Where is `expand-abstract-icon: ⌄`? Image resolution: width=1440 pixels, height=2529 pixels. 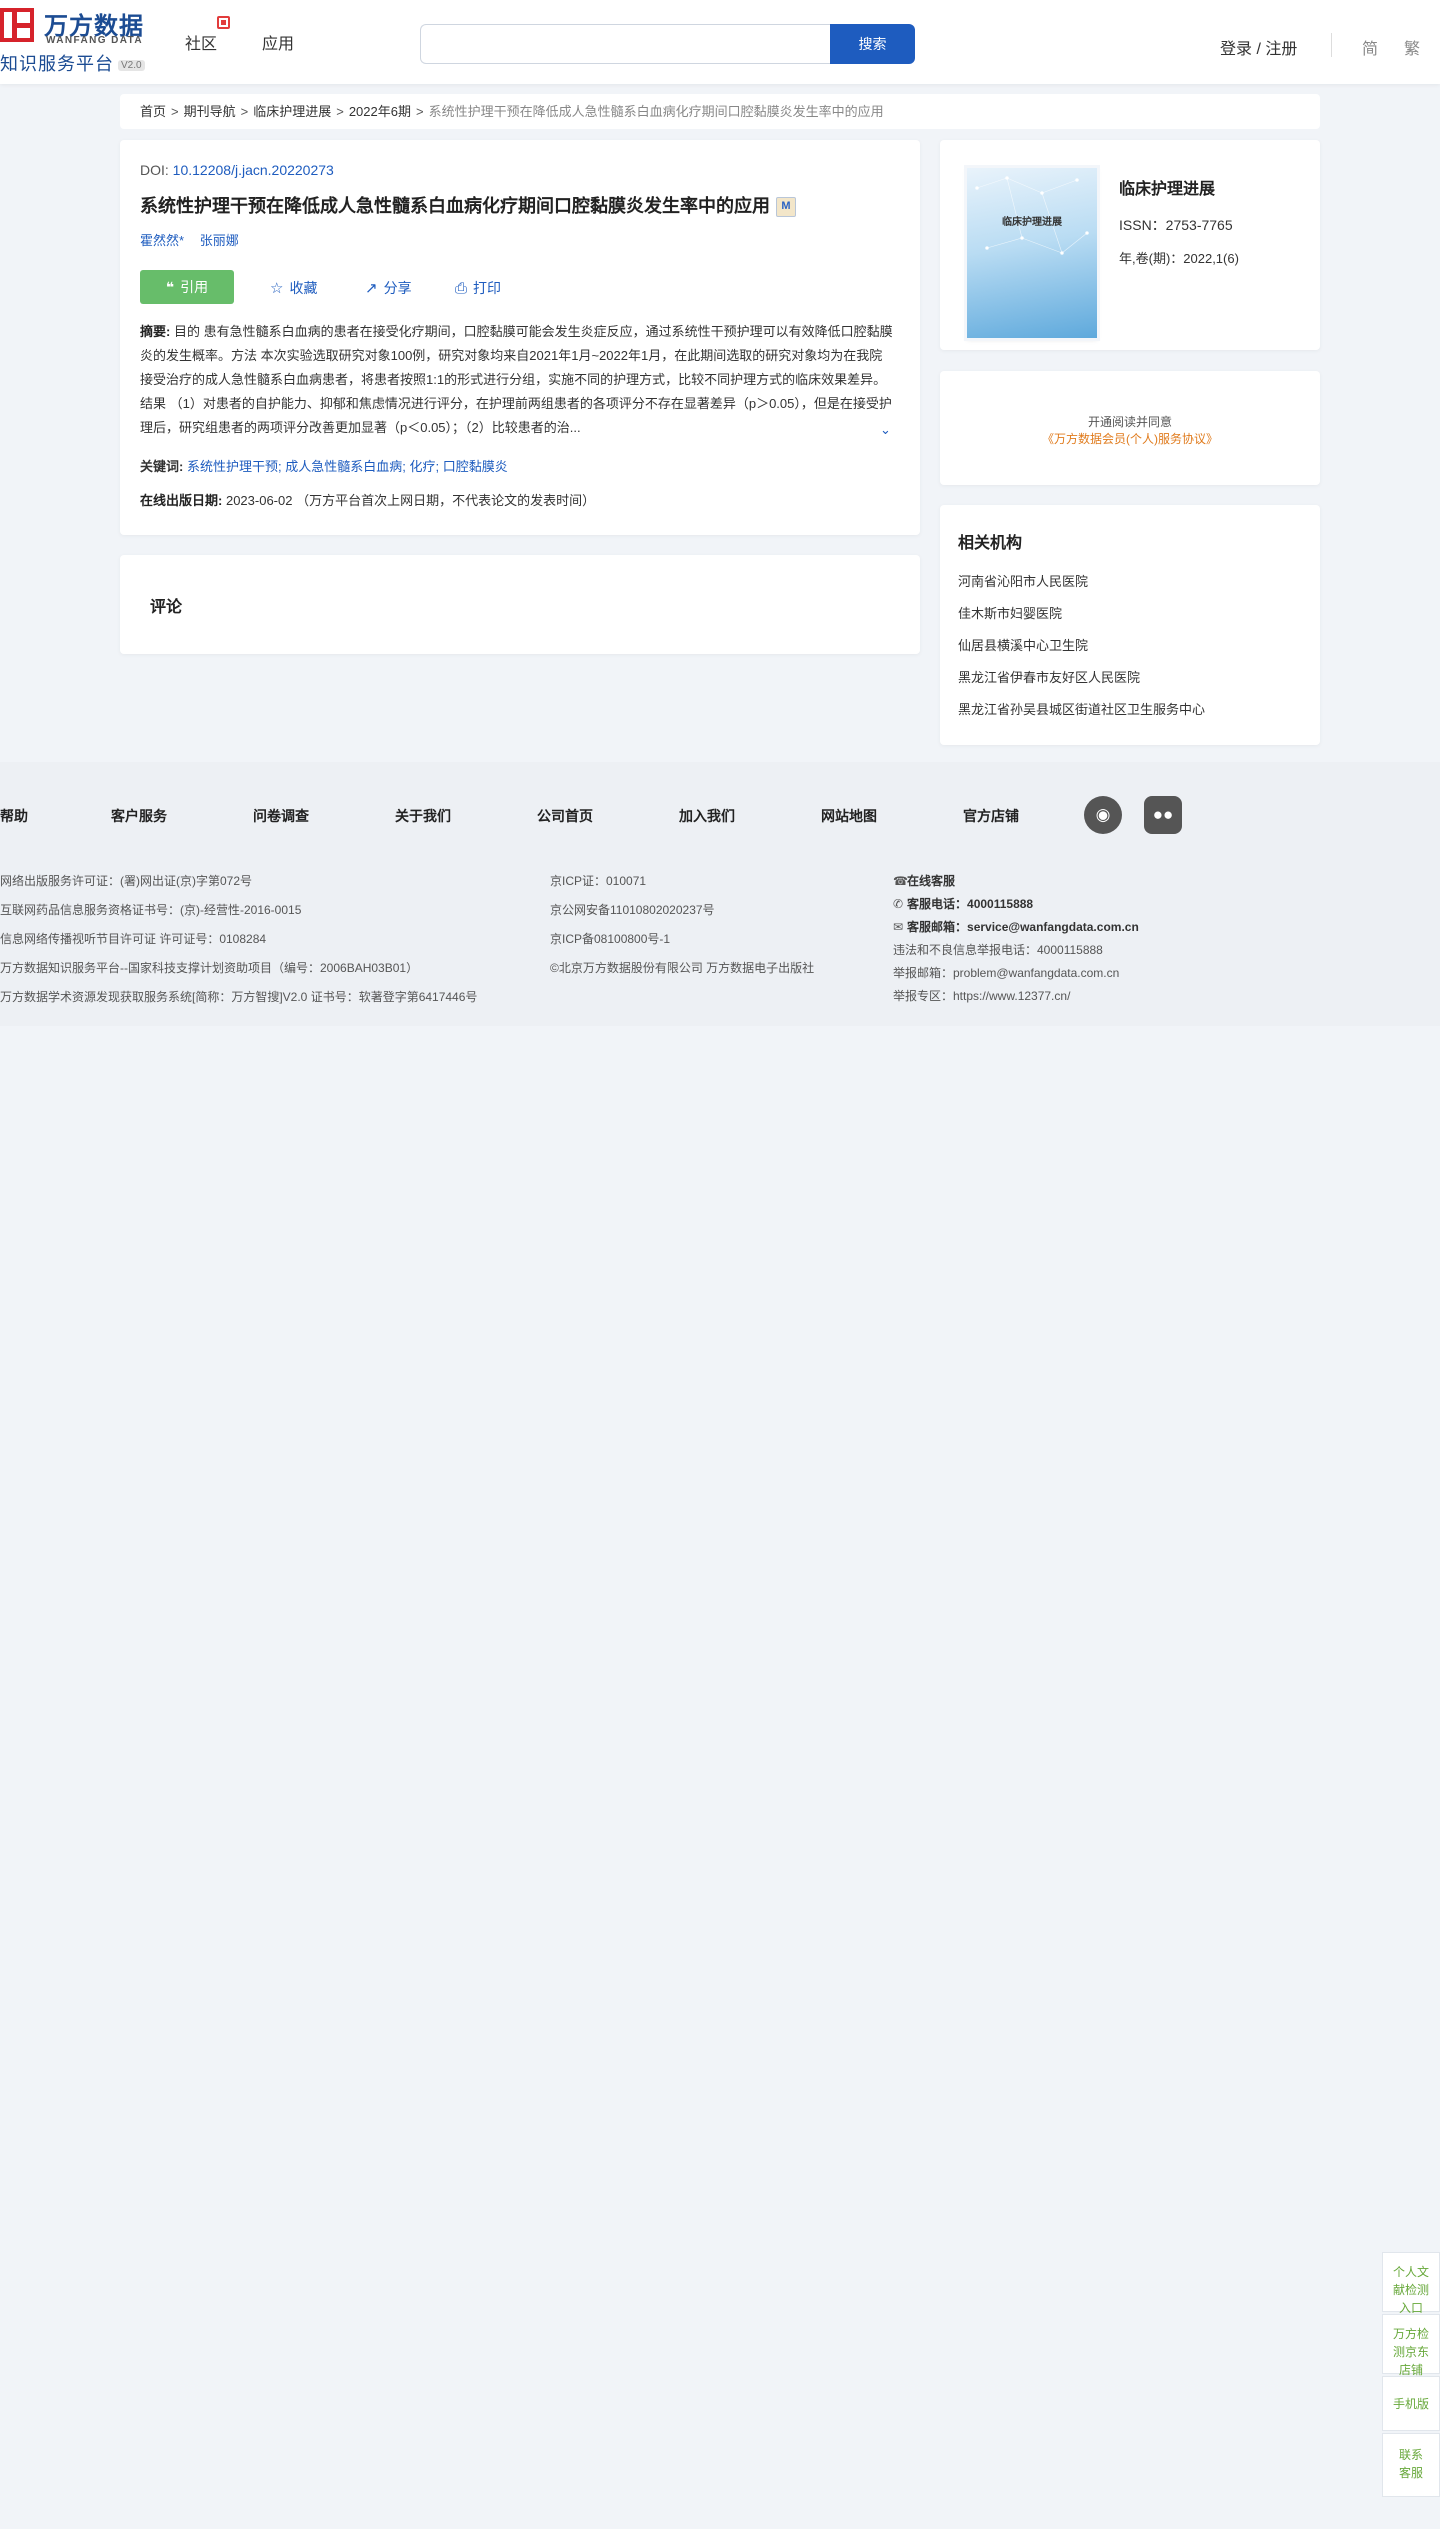
expand-abstract-icon: ⌄ is located at coordinates (884, 430).